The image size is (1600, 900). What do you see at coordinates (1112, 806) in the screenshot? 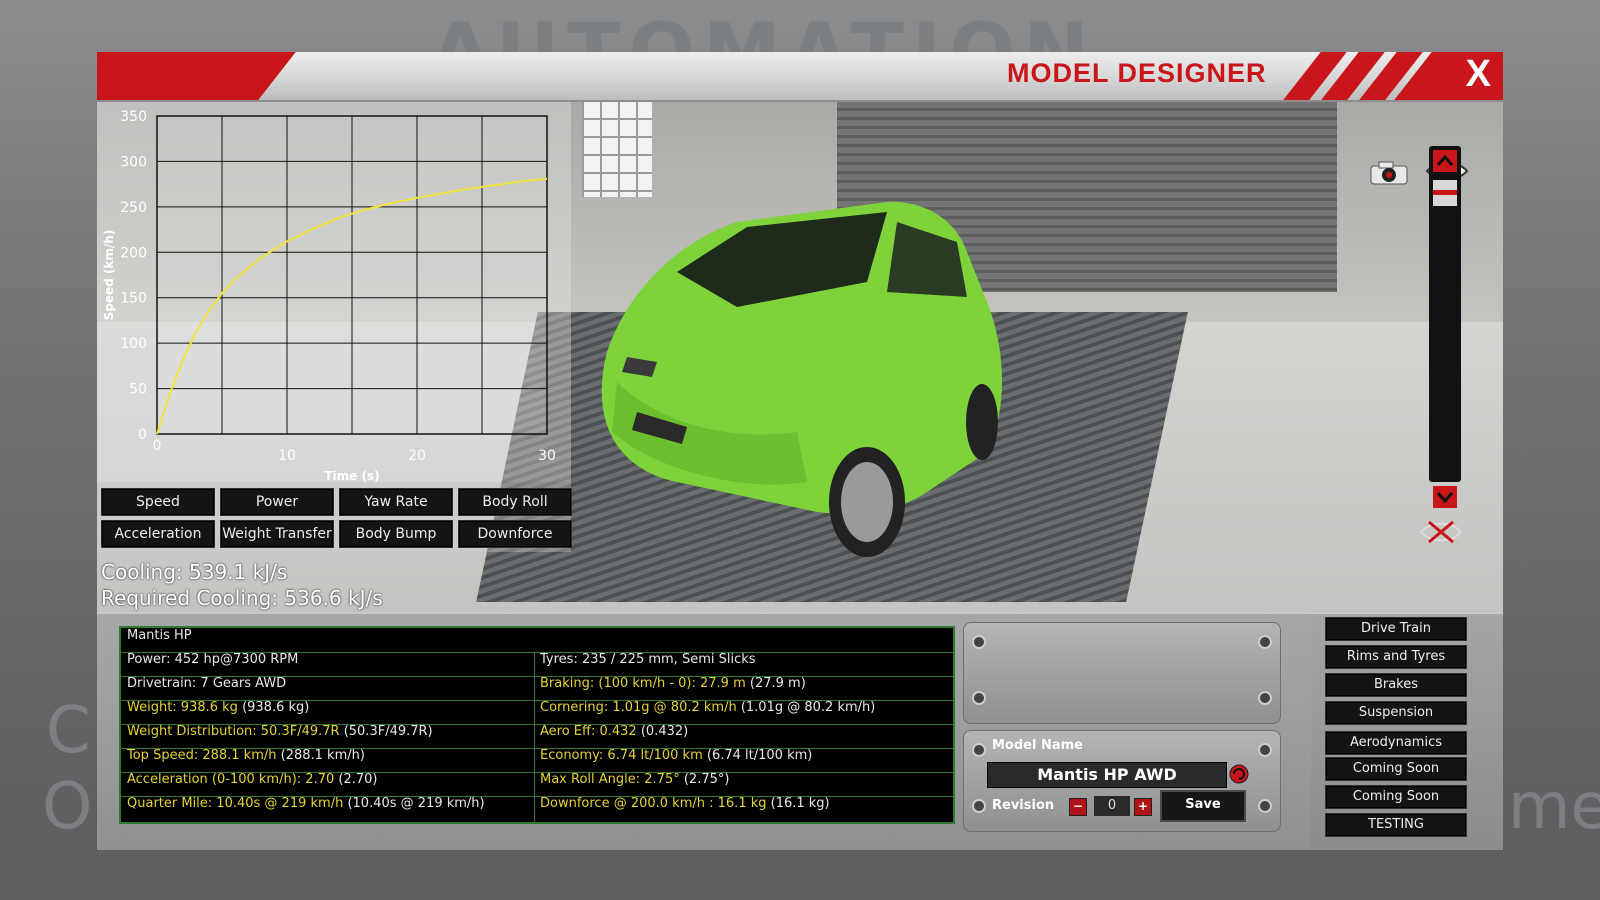
I see `revision-value: 0` at bounding box center [1112, 806].